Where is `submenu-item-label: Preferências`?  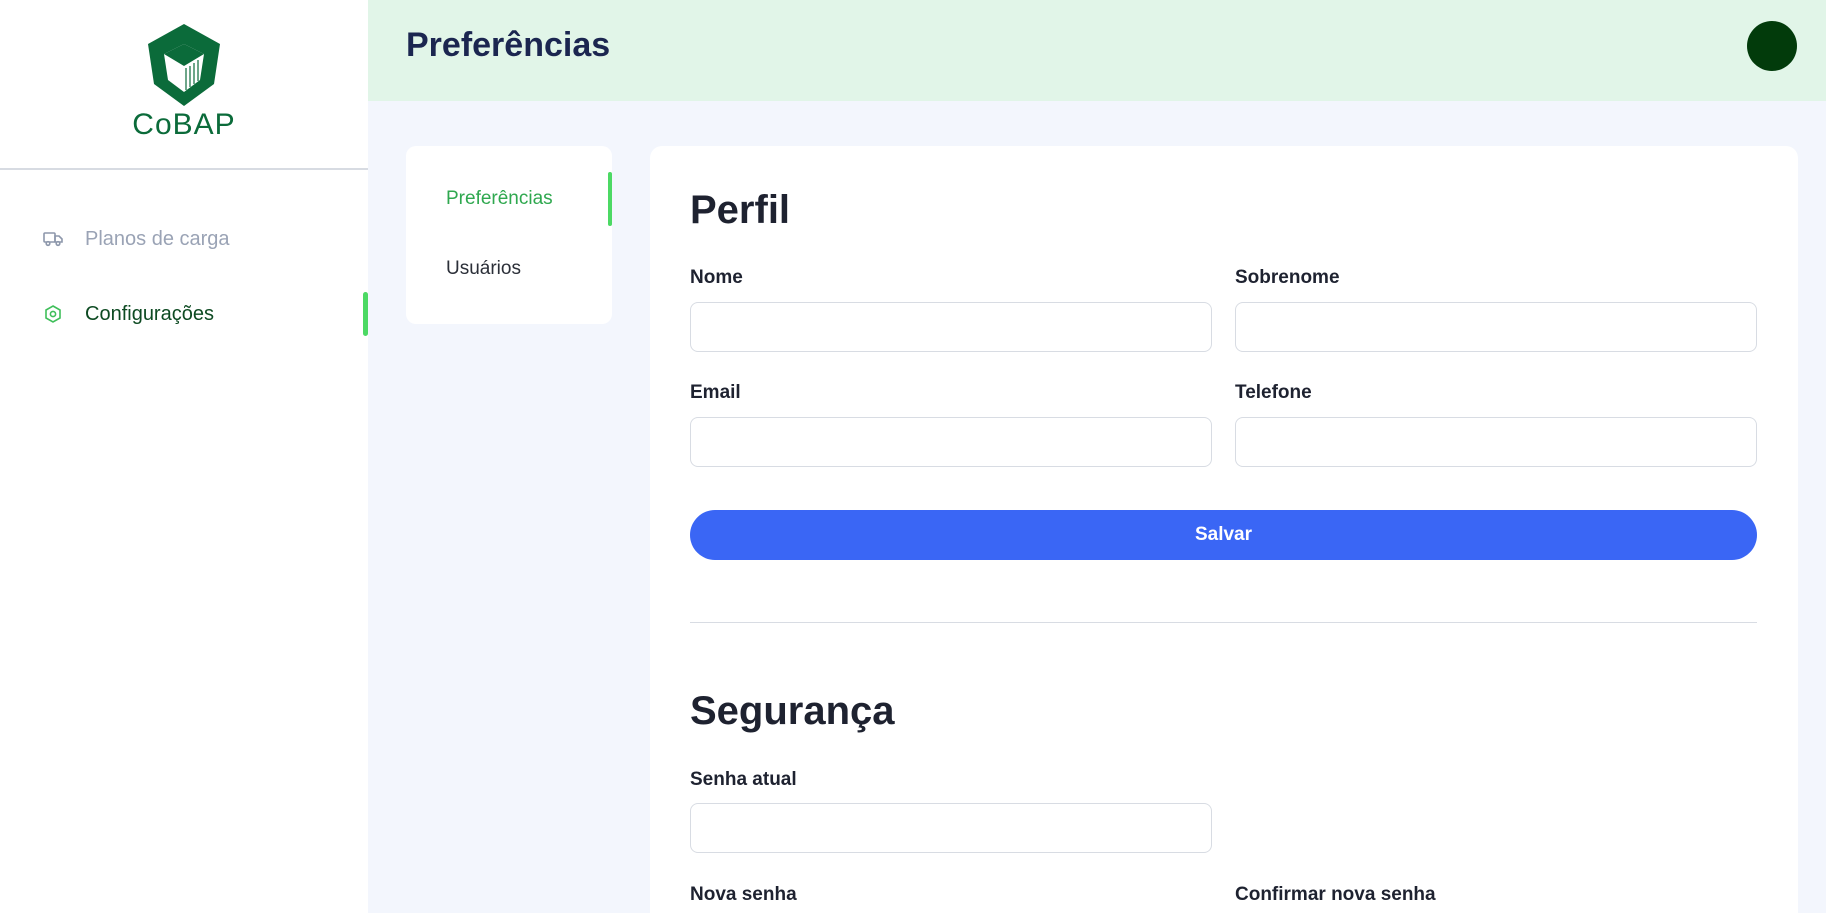
submenu-item-label: Preferências is located at coordinates (499, 198).